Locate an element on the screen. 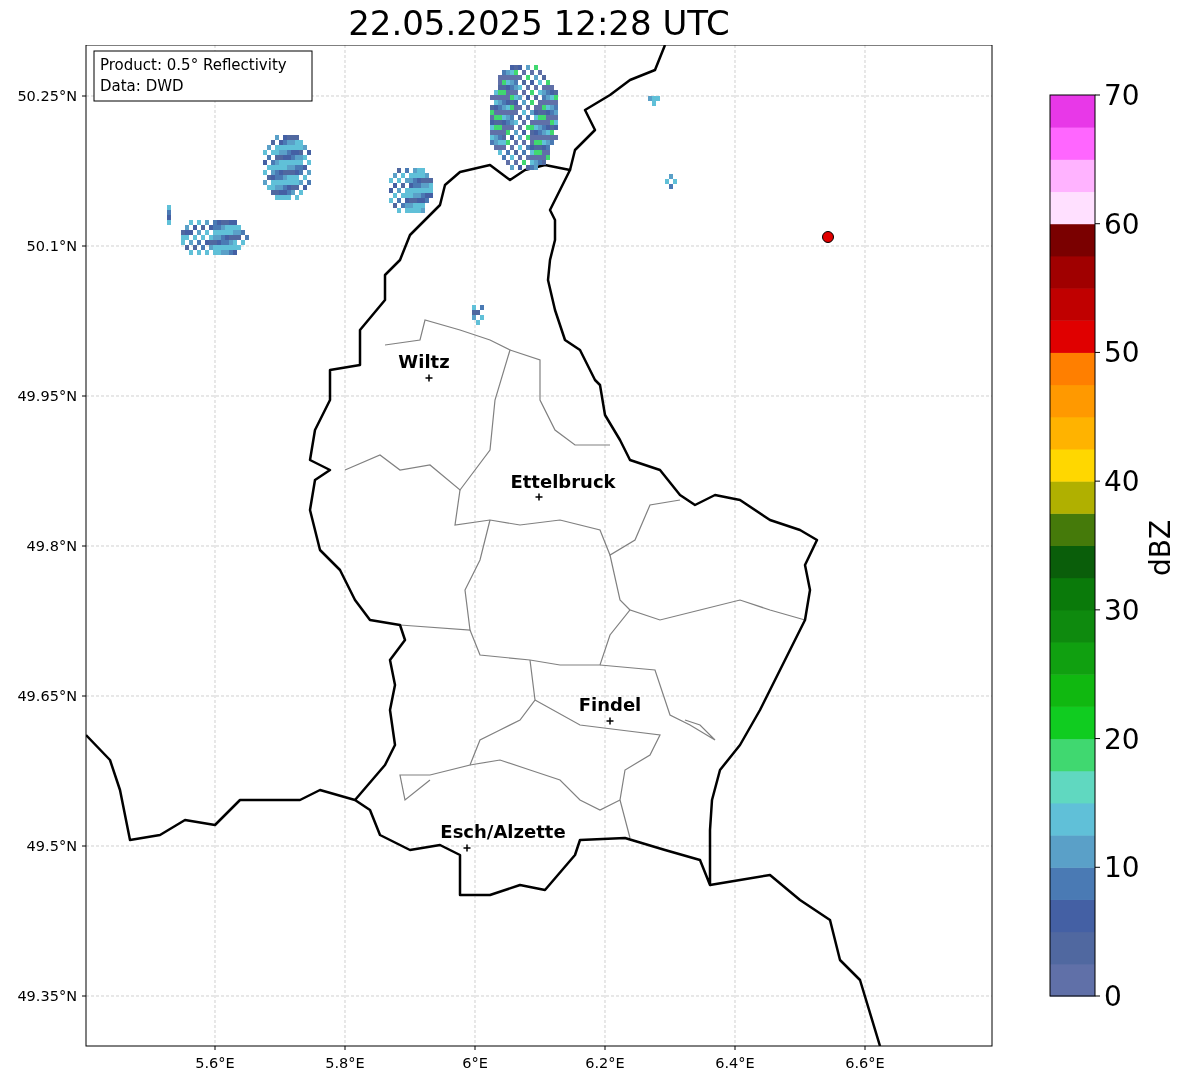 The width and height of the screenshot is (1184, 1081). latitude-label: 50.25°N is located at coordinates (47, 96).